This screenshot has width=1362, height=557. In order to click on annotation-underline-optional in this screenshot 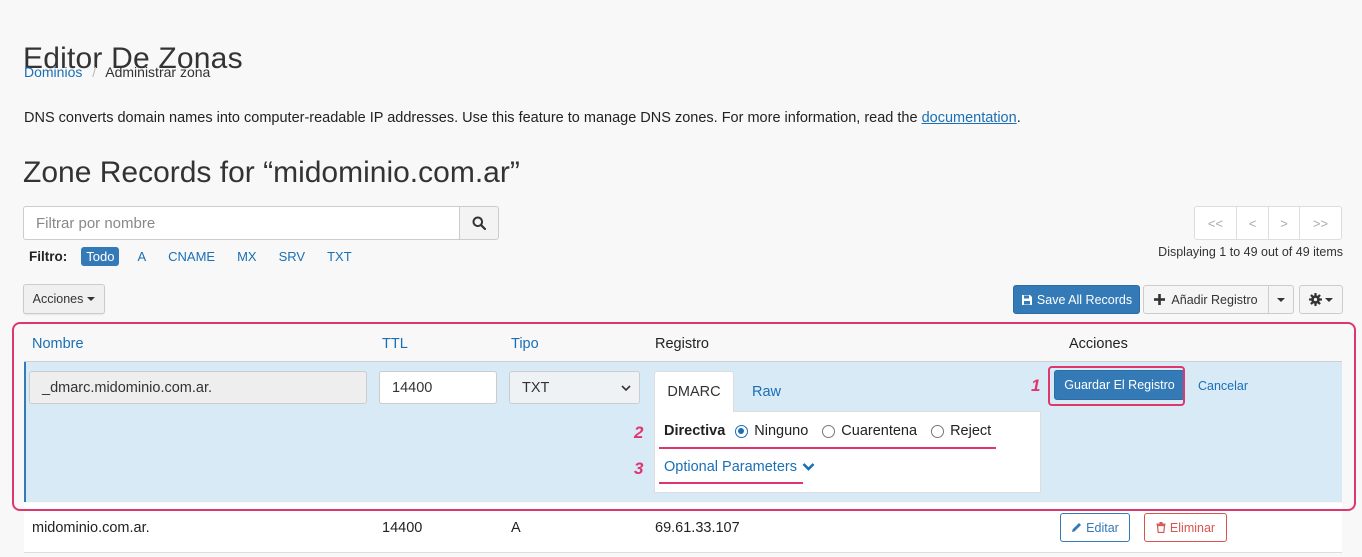, I will do `click(731, 483)`.